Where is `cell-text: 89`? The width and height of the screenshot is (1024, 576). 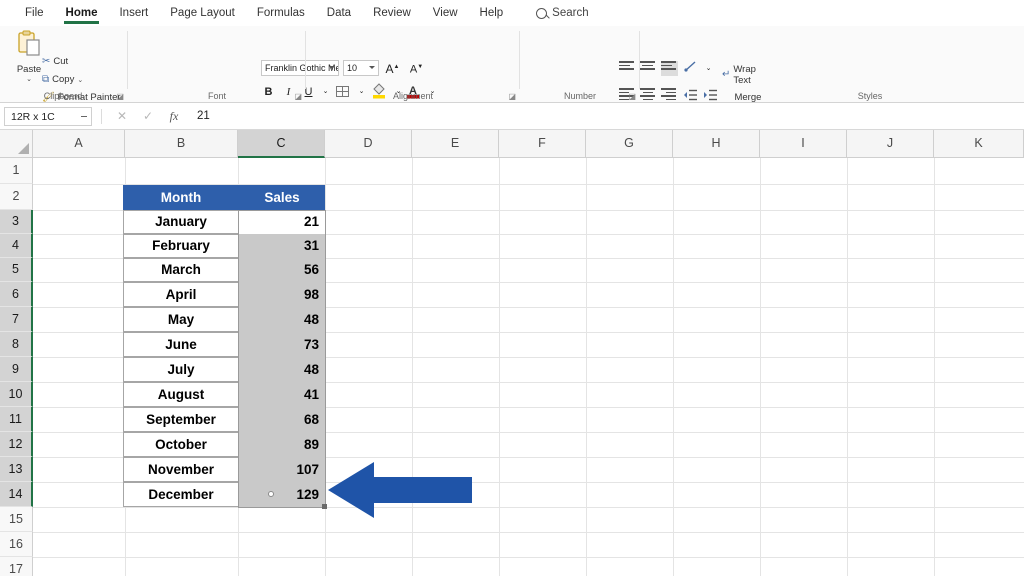 cell-text: 89 is located at coordinates (311, 444).